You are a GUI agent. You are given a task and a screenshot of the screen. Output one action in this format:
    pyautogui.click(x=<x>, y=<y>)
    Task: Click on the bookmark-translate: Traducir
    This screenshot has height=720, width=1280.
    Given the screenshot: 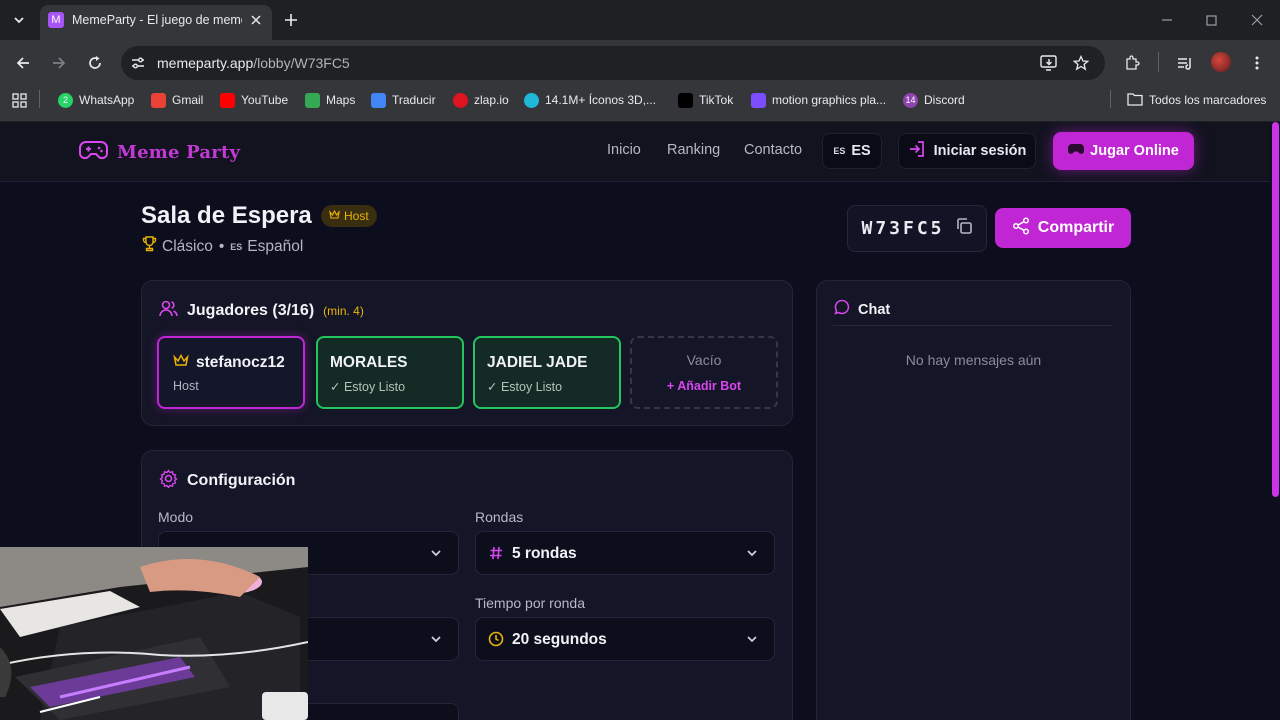 What is the action you would take?
    pyautogui.click(x=403, y=100)
    